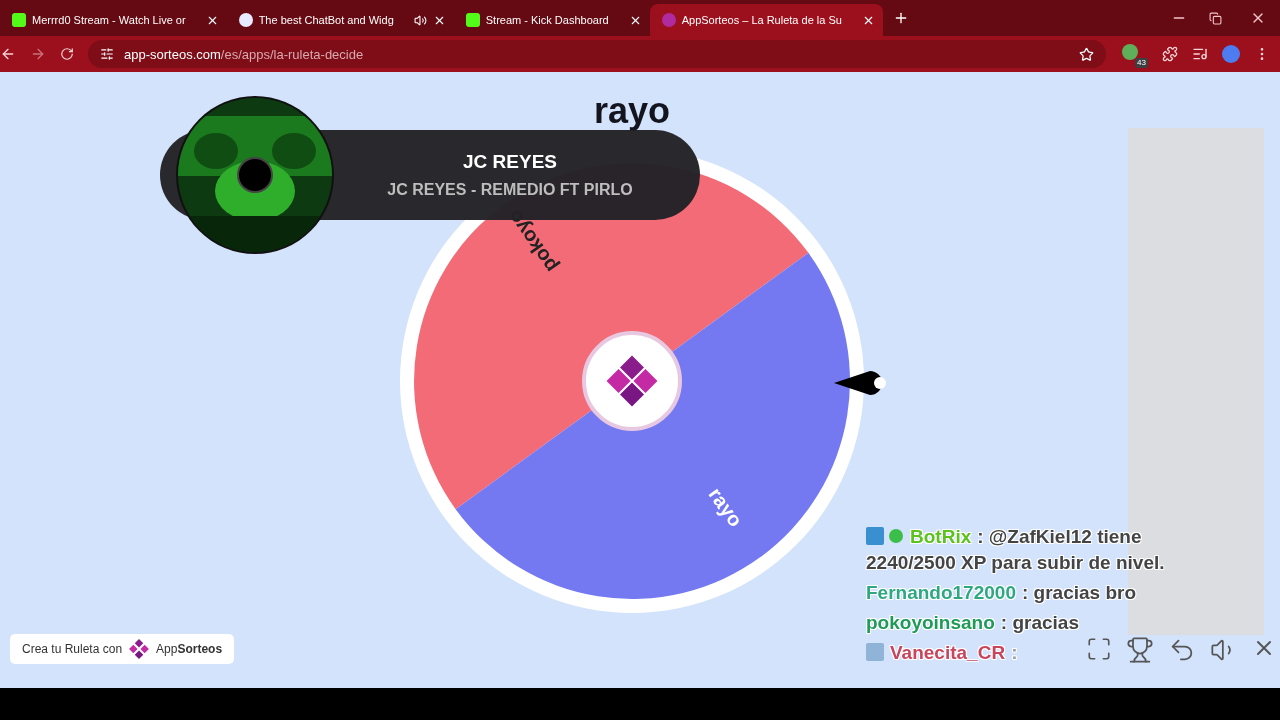 This screenshot has height=720, width=1280. Describe the element at coordinates (340, 20) in the screenshot. I see `browser-tab: The best ChatBot and Widg` at that location.